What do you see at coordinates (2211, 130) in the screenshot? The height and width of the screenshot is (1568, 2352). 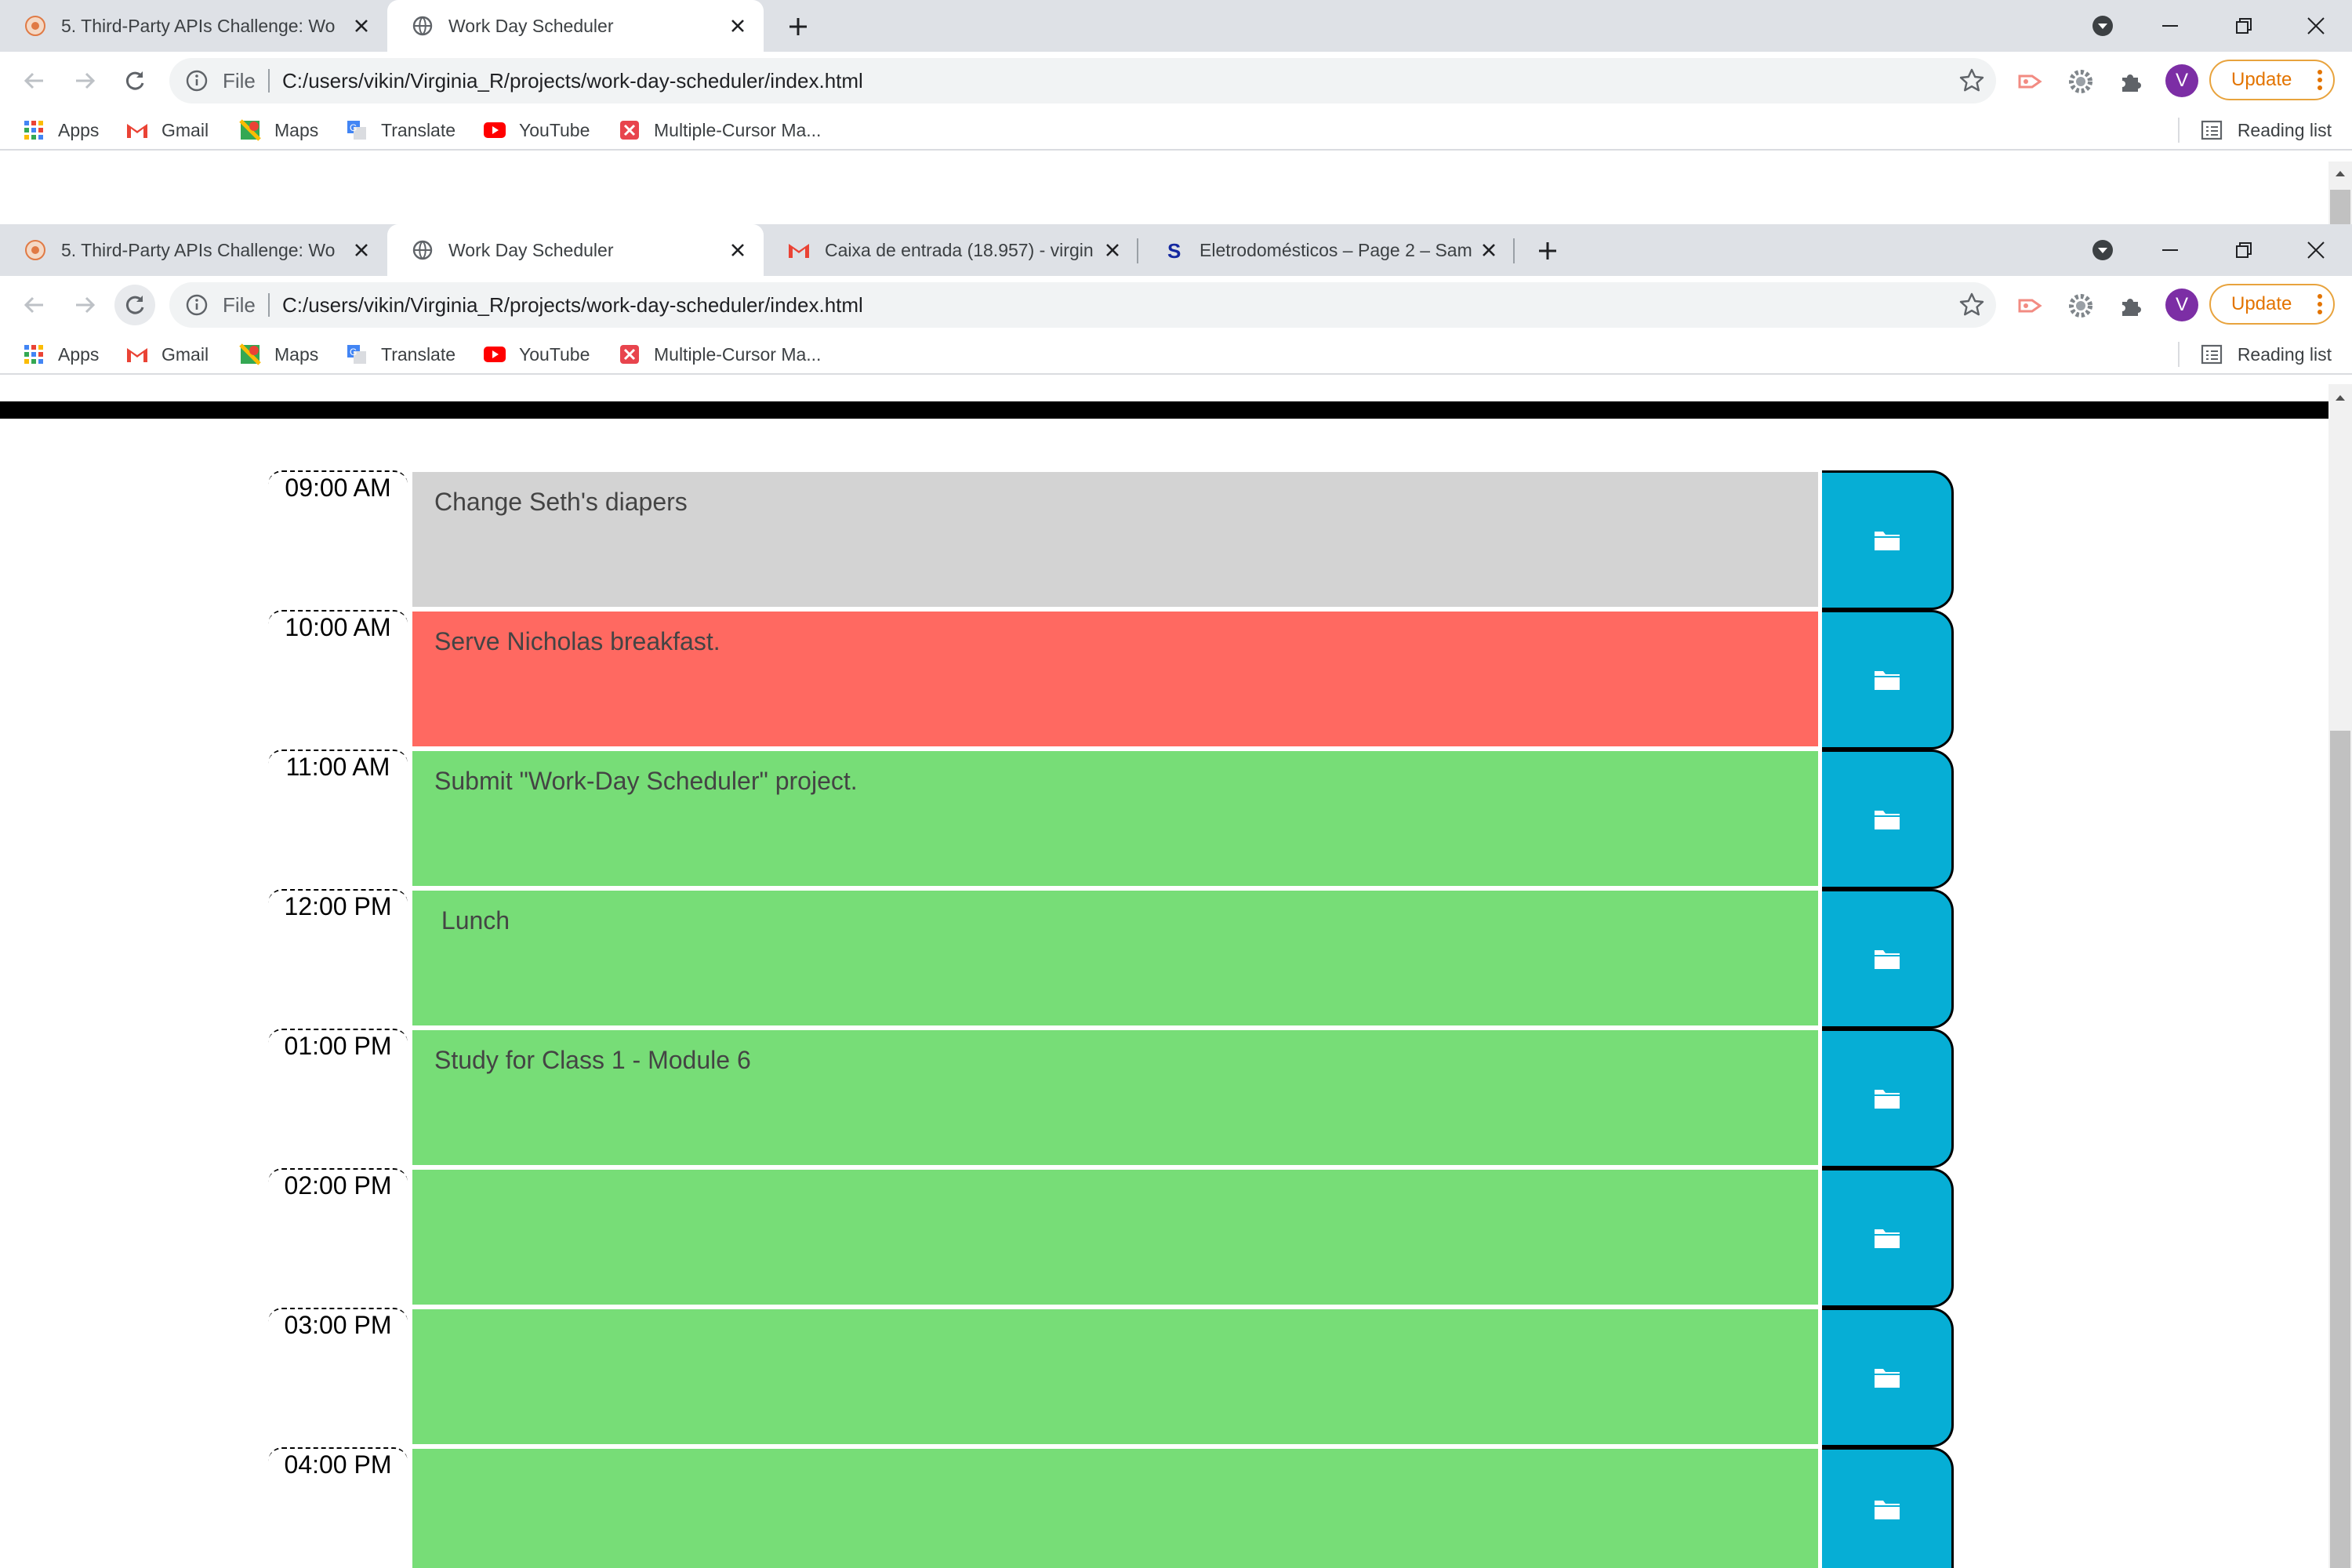 I see `reading-list-icon` at bounding box center [2211, 130].